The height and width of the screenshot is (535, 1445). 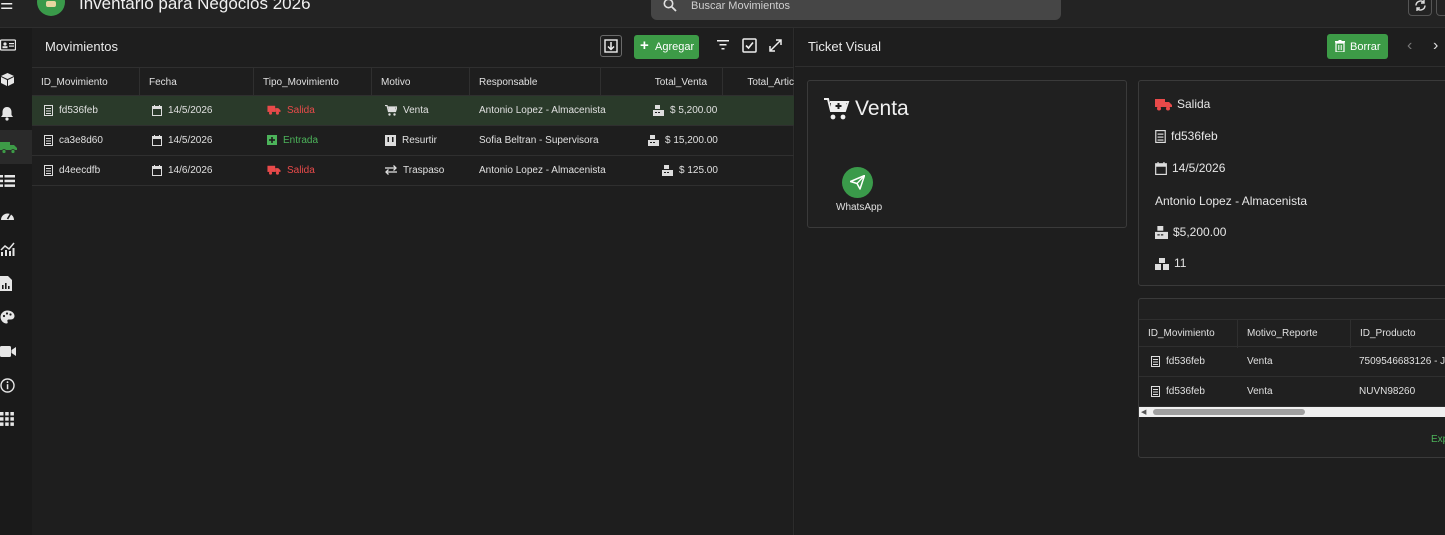 What do you see at coordinates (1409, 46) in the screenshot?
I see `chevron-left-icon: ‹` at bounding box center [1409, 46].